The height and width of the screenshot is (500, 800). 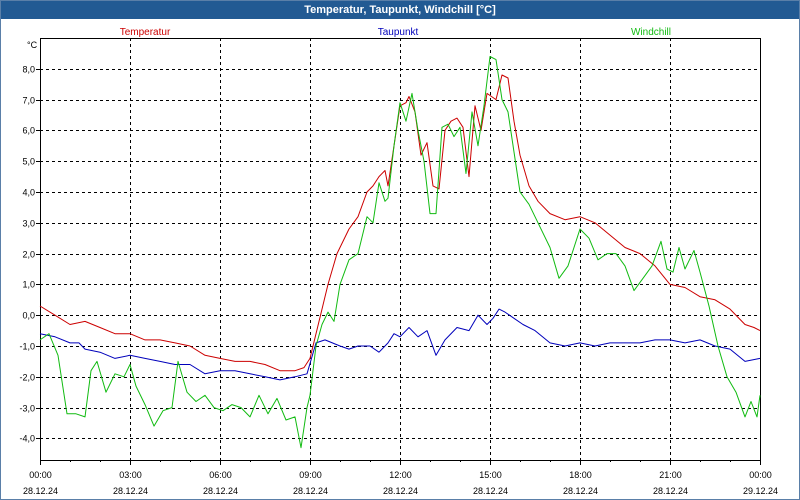 What do you see at coordinates (760, 475) in the screenshot?
I see `x-tick-time-8: 00:00` at bounding box center [760, 475].